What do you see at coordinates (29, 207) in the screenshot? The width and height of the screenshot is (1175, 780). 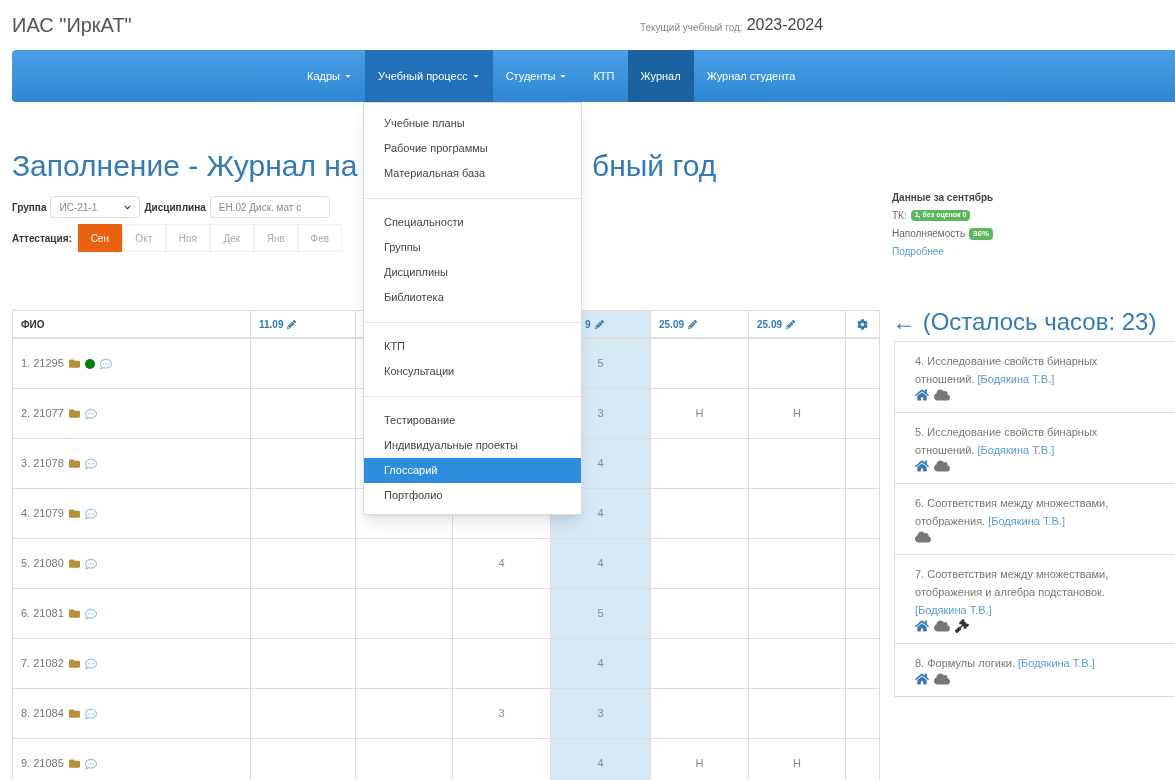 I see `group-label: Группа` at bounding box center [29, 207].